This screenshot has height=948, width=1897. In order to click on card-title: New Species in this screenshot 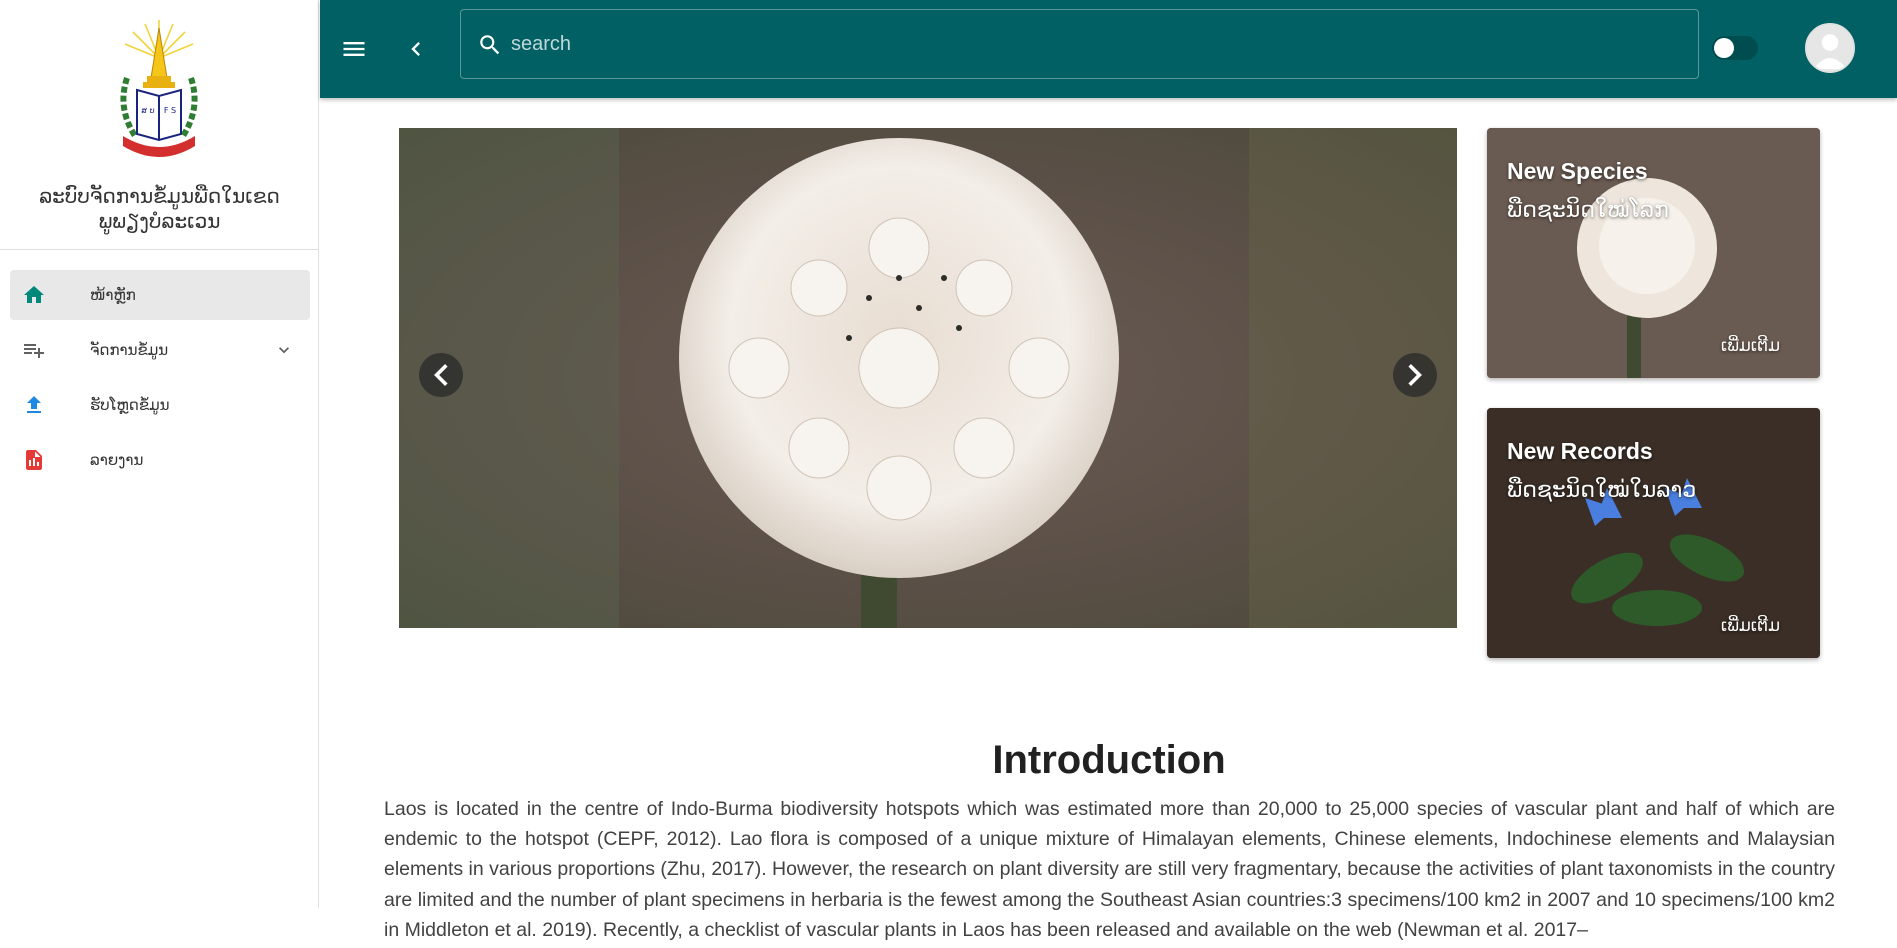, I will do `click(1577, 171)`.